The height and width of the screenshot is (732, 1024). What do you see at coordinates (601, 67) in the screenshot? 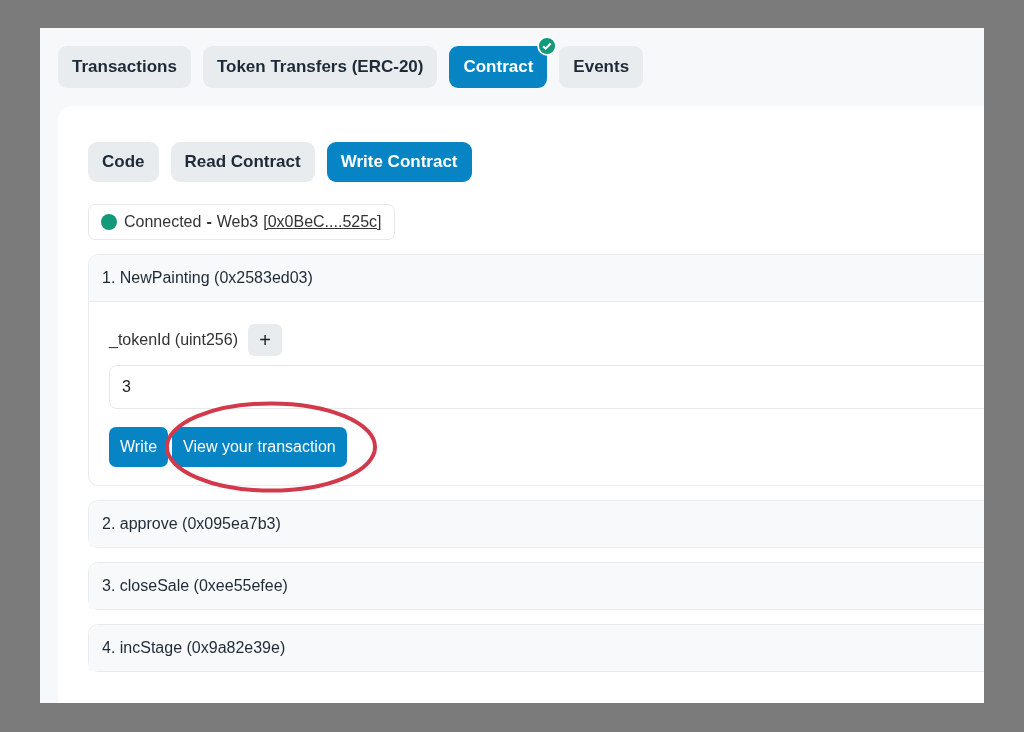
I see `tab: Events` at bounding box center [601, 67].